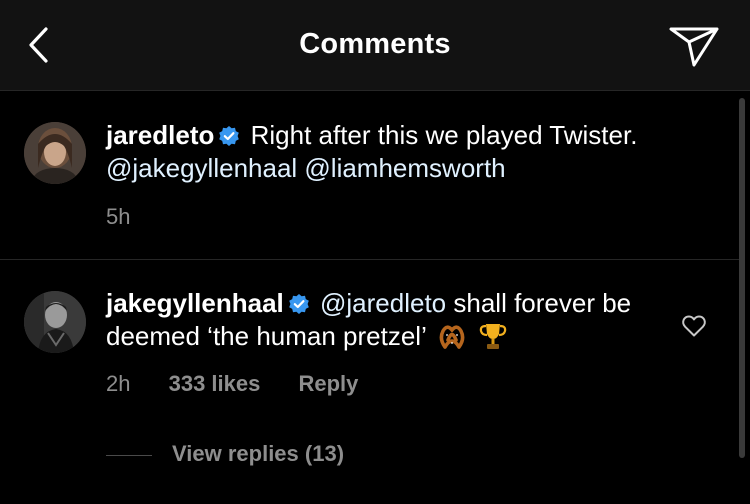 The height and width of the screenshot is (504, 750). Describe the element at coordinates (160, 135) in the screenshot. I see `username: jaredleto` at that location.